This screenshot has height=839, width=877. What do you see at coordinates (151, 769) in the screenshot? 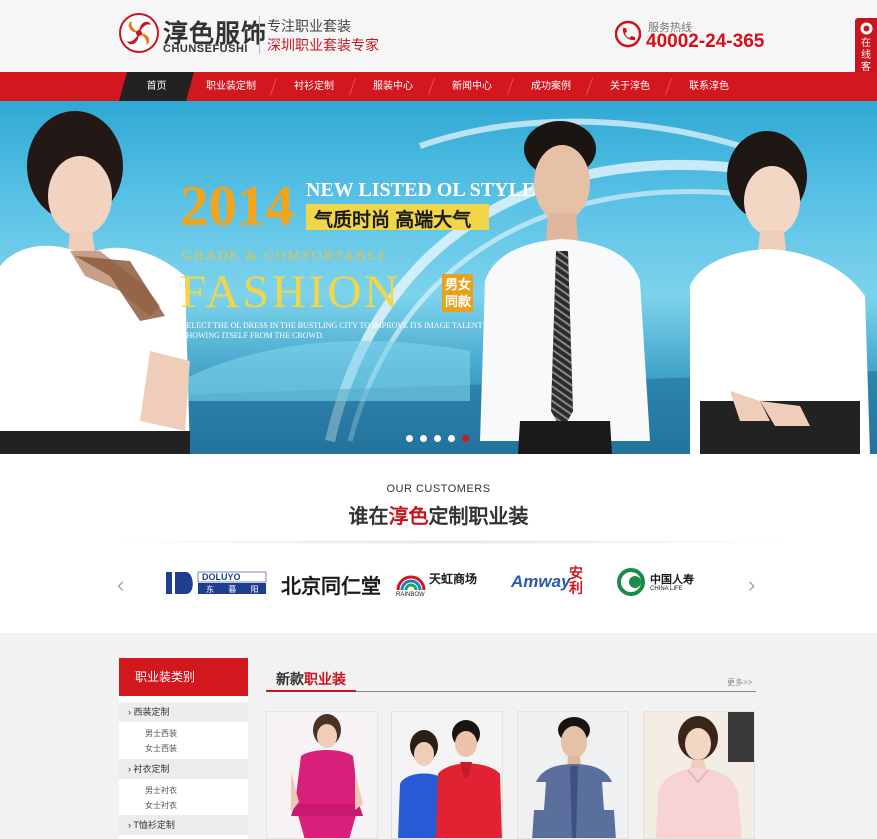
I see `category-group-label: 衬衣定制` at bounding box center [151, 769].